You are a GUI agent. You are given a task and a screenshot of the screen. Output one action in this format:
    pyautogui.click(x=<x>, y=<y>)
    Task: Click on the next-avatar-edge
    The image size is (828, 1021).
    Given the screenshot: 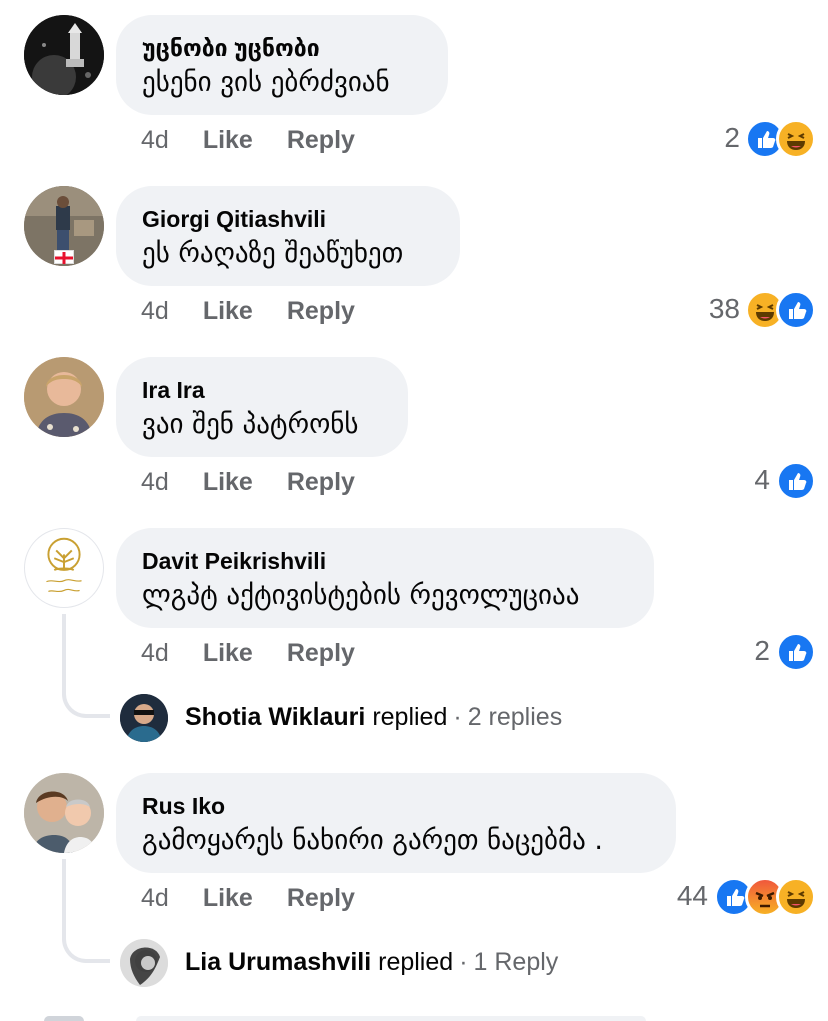 What is the action you would take?
    pyautogui.click(x=64, y=1018)
    